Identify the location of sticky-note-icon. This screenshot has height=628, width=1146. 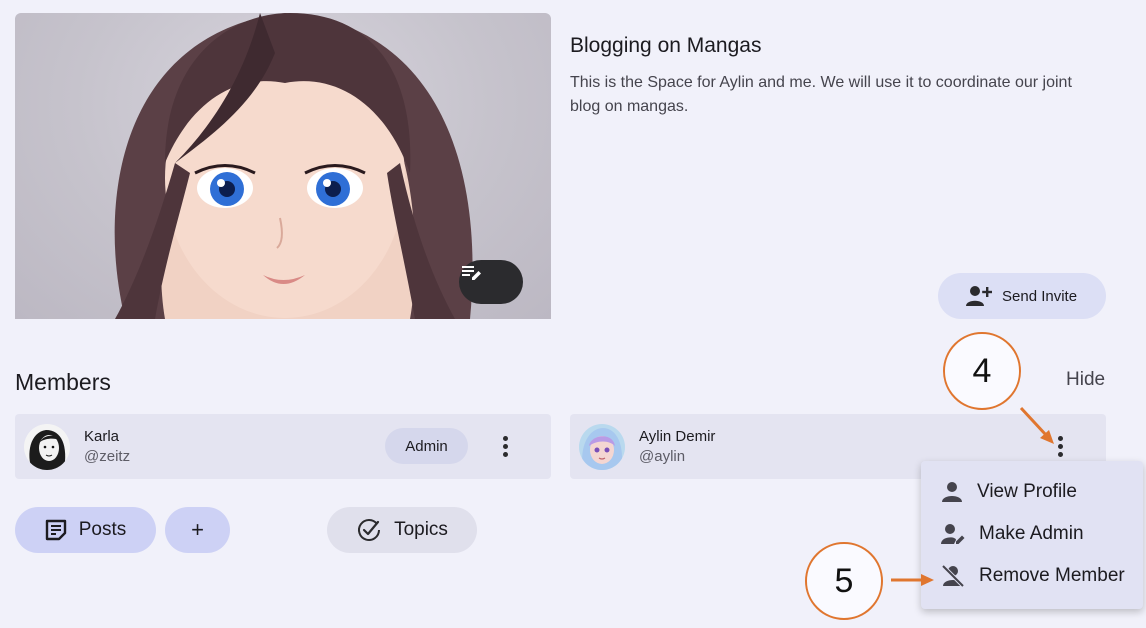
(55, 530).